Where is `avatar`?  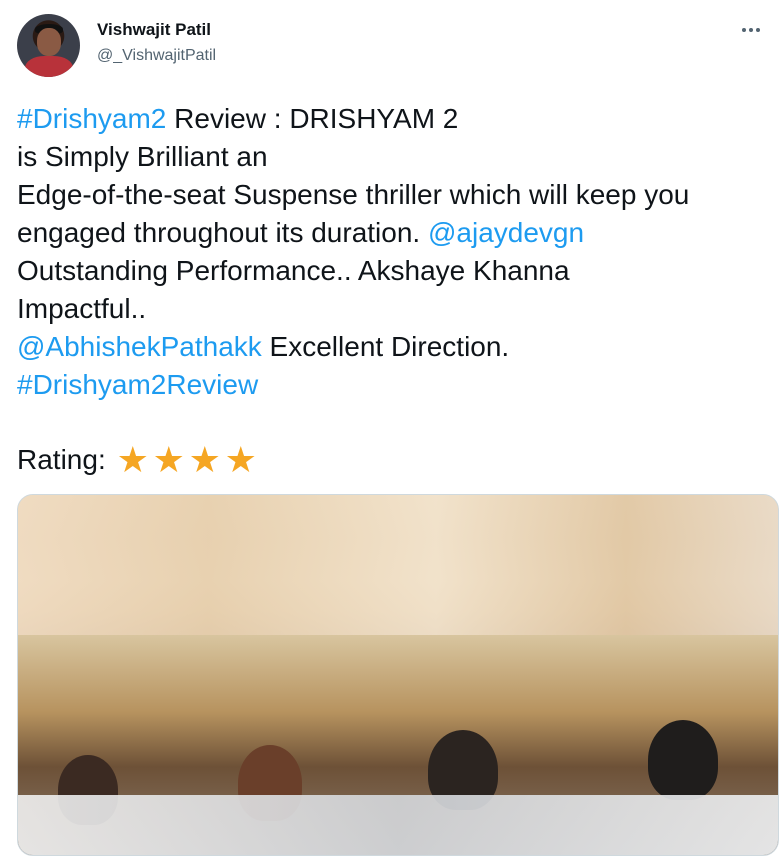 avatar is located at coordinates (48, 45).